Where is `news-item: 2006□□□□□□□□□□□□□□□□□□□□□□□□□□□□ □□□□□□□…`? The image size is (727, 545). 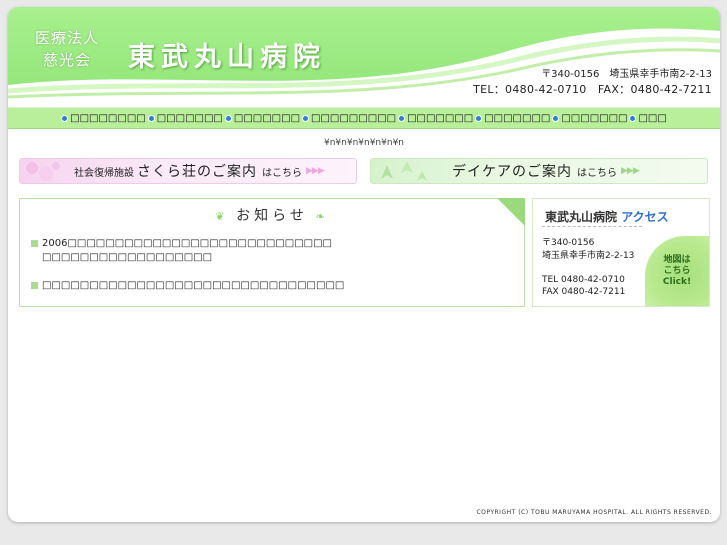 news-item: 2006□□□□□□□□□□□□□□□□□□□□□□□□□□□□ □□□□□□□… is located at coordinates (181, 251).